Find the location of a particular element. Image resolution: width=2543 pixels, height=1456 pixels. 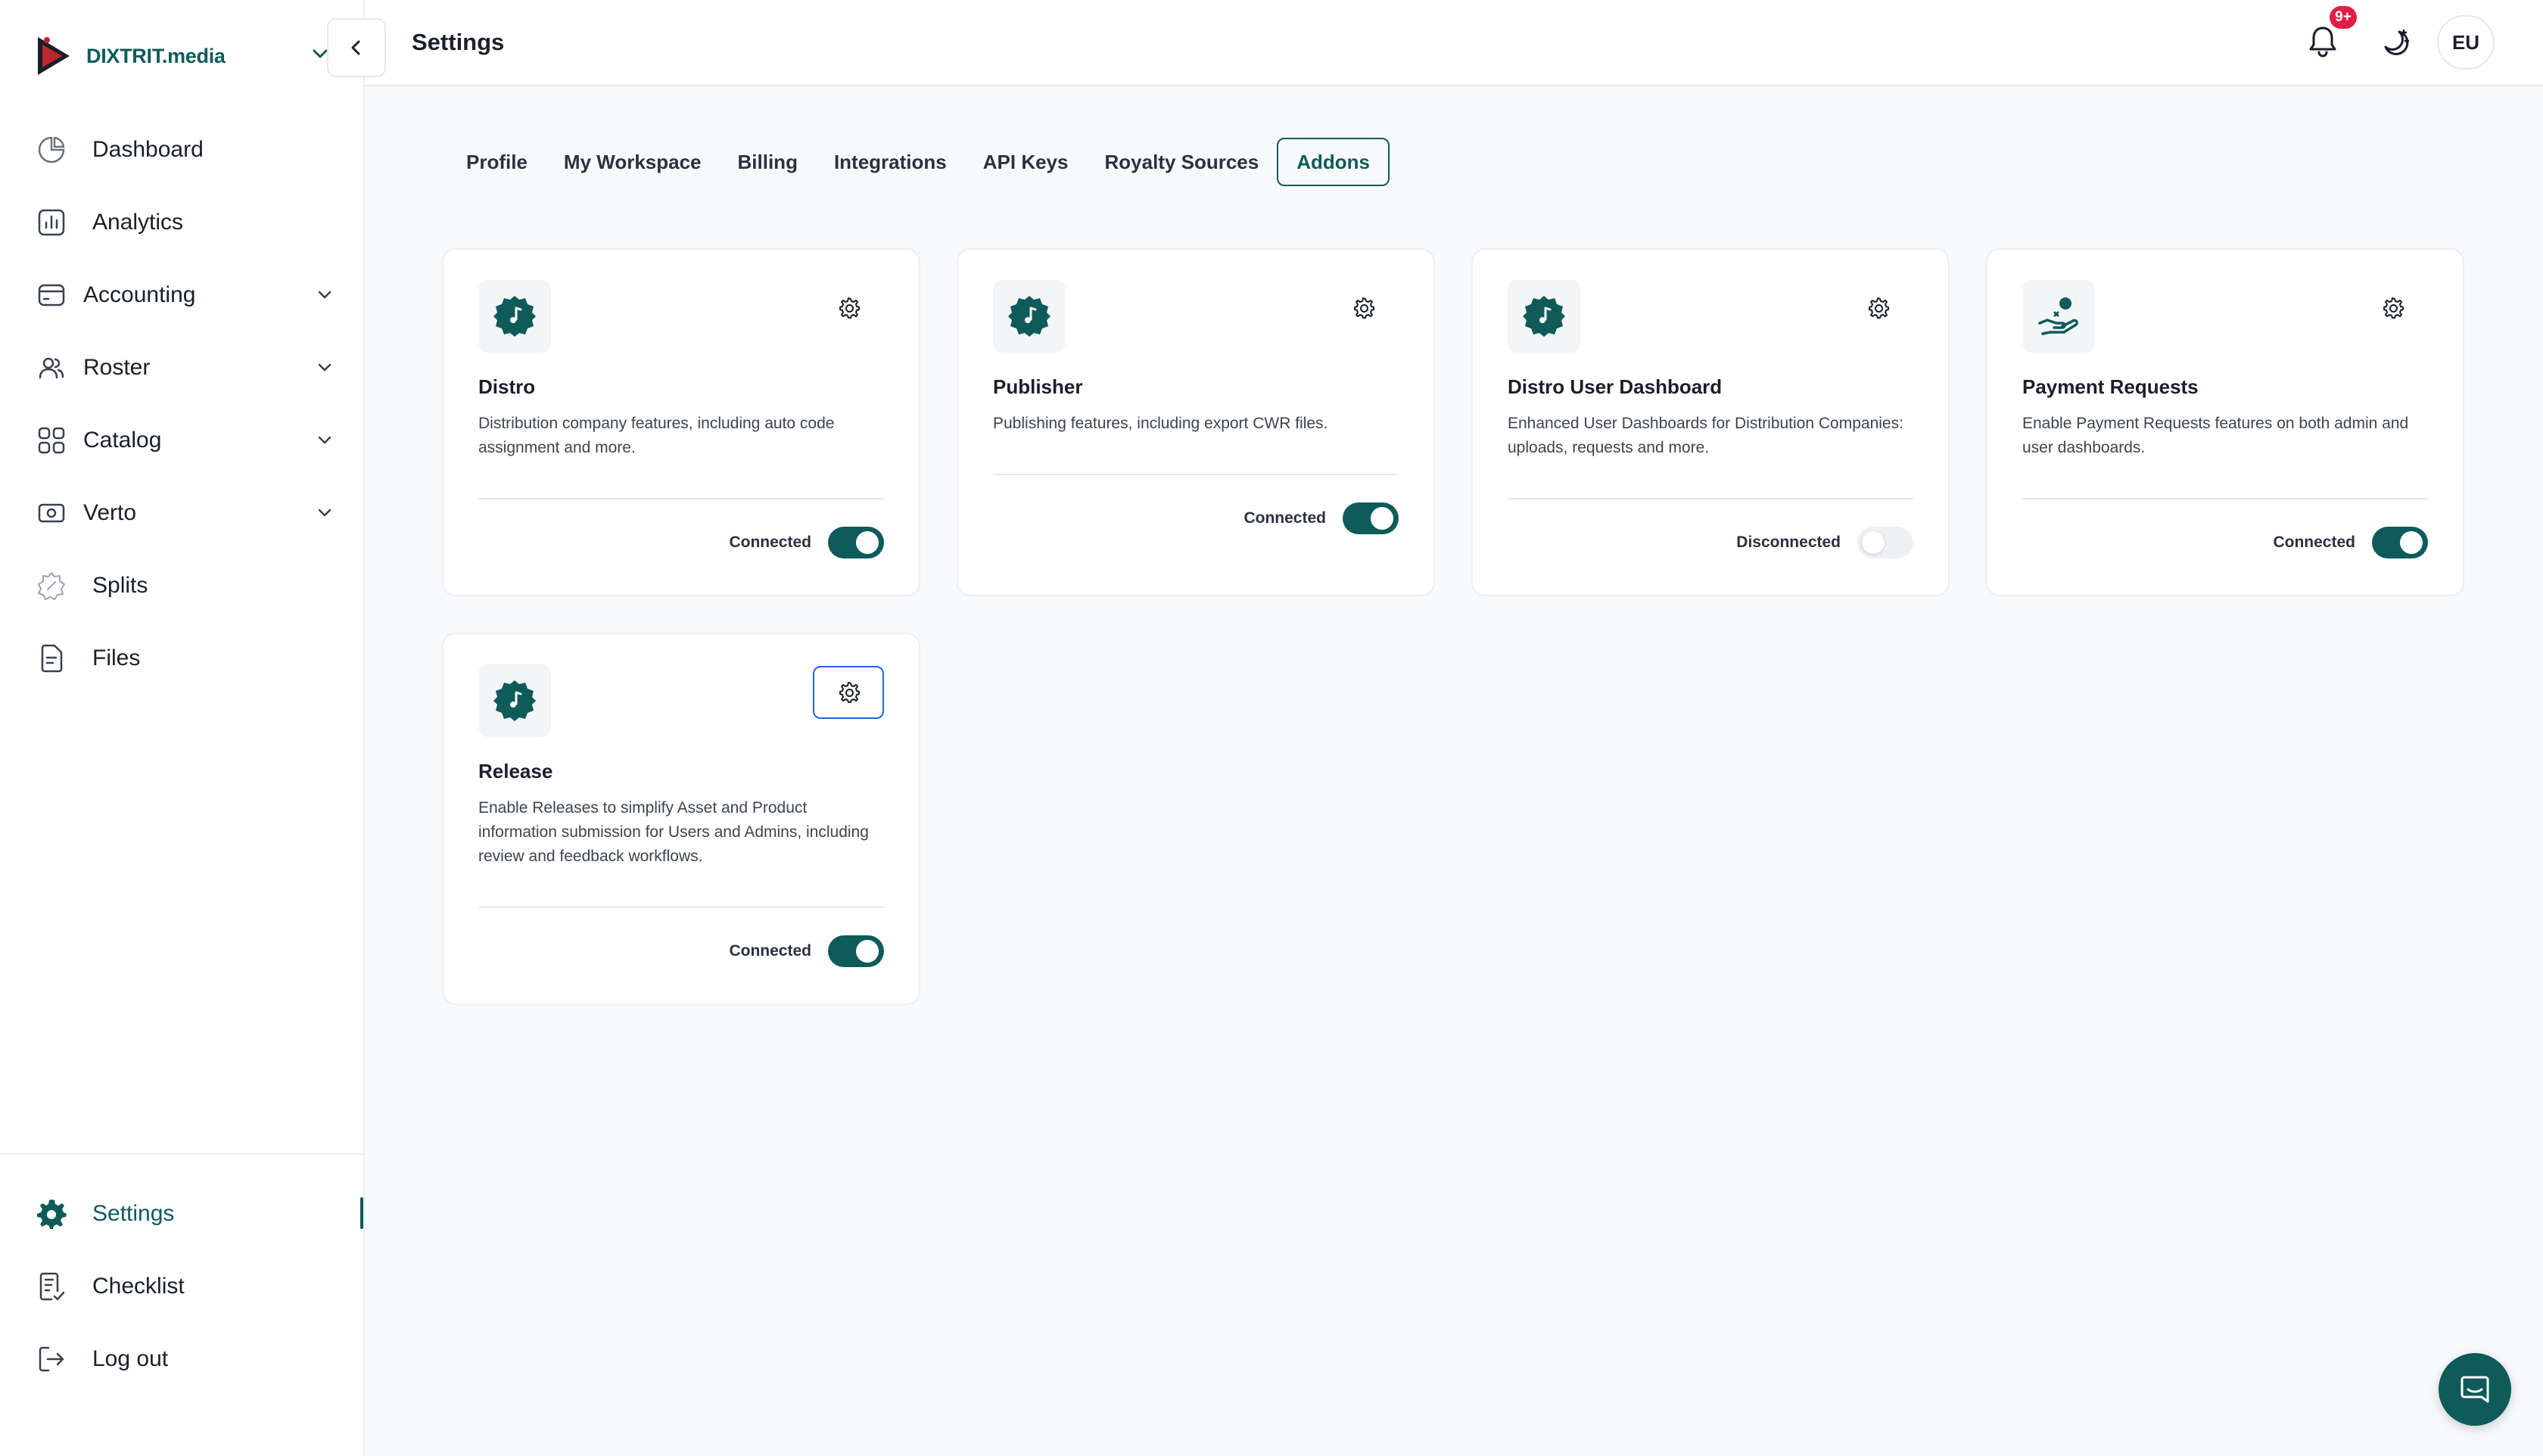

tab-royalty-sources: Royalty Sources is located at coordinates (1181, 162).